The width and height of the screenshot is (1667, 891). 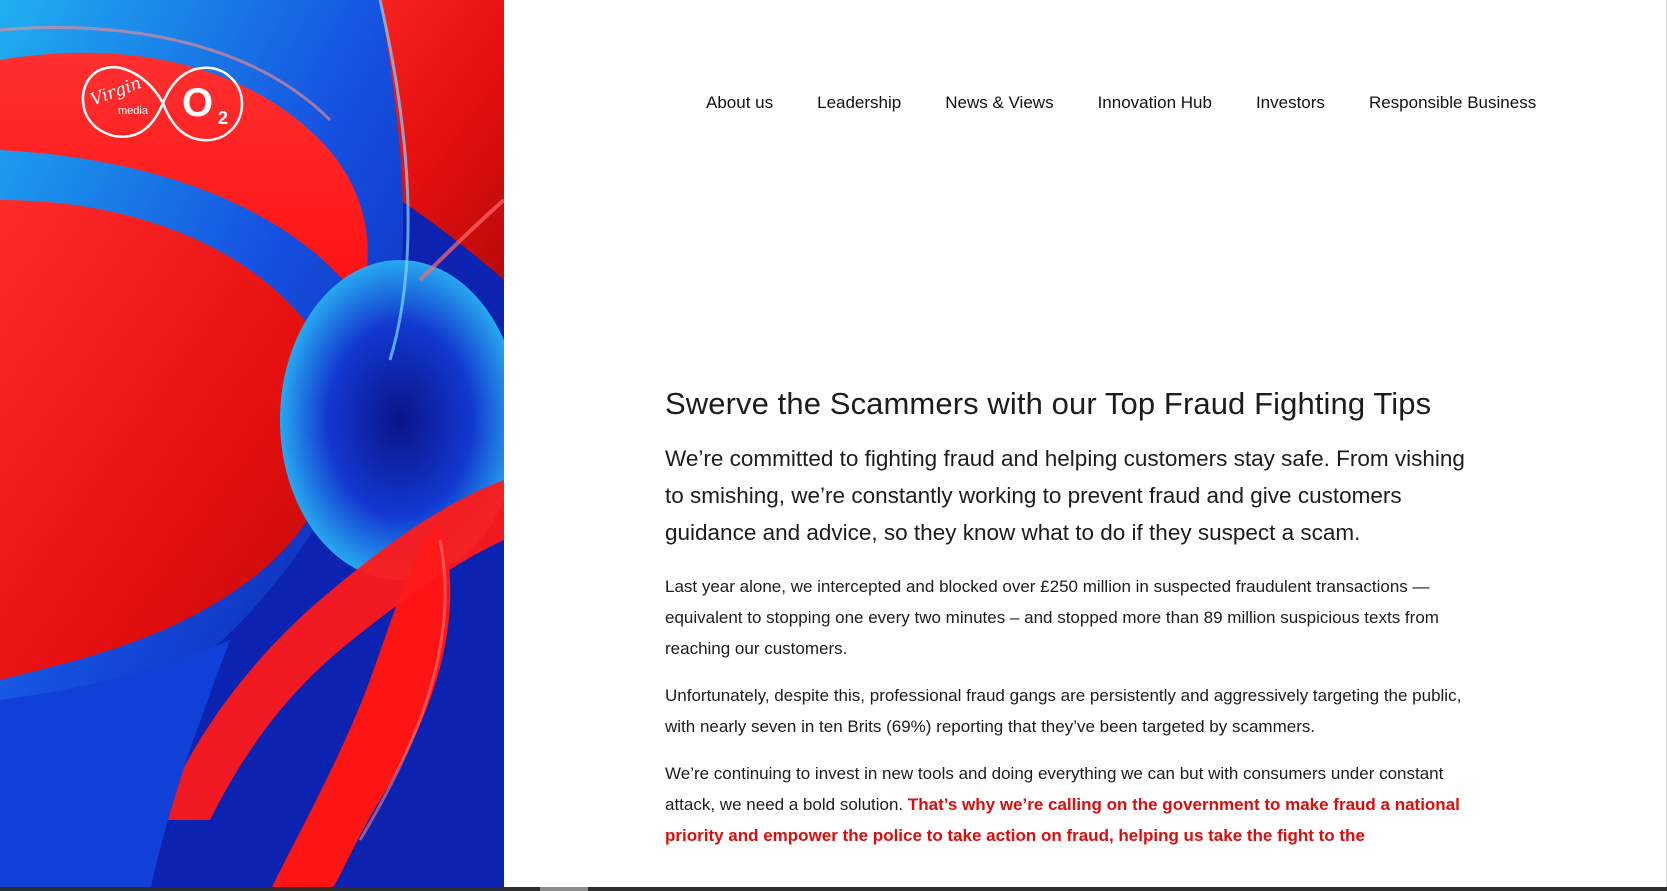 What do you see at coordinates (859, 103) in the screenshot?
I see `nav-leadership: Leadership` at bounding box center [859, 103].